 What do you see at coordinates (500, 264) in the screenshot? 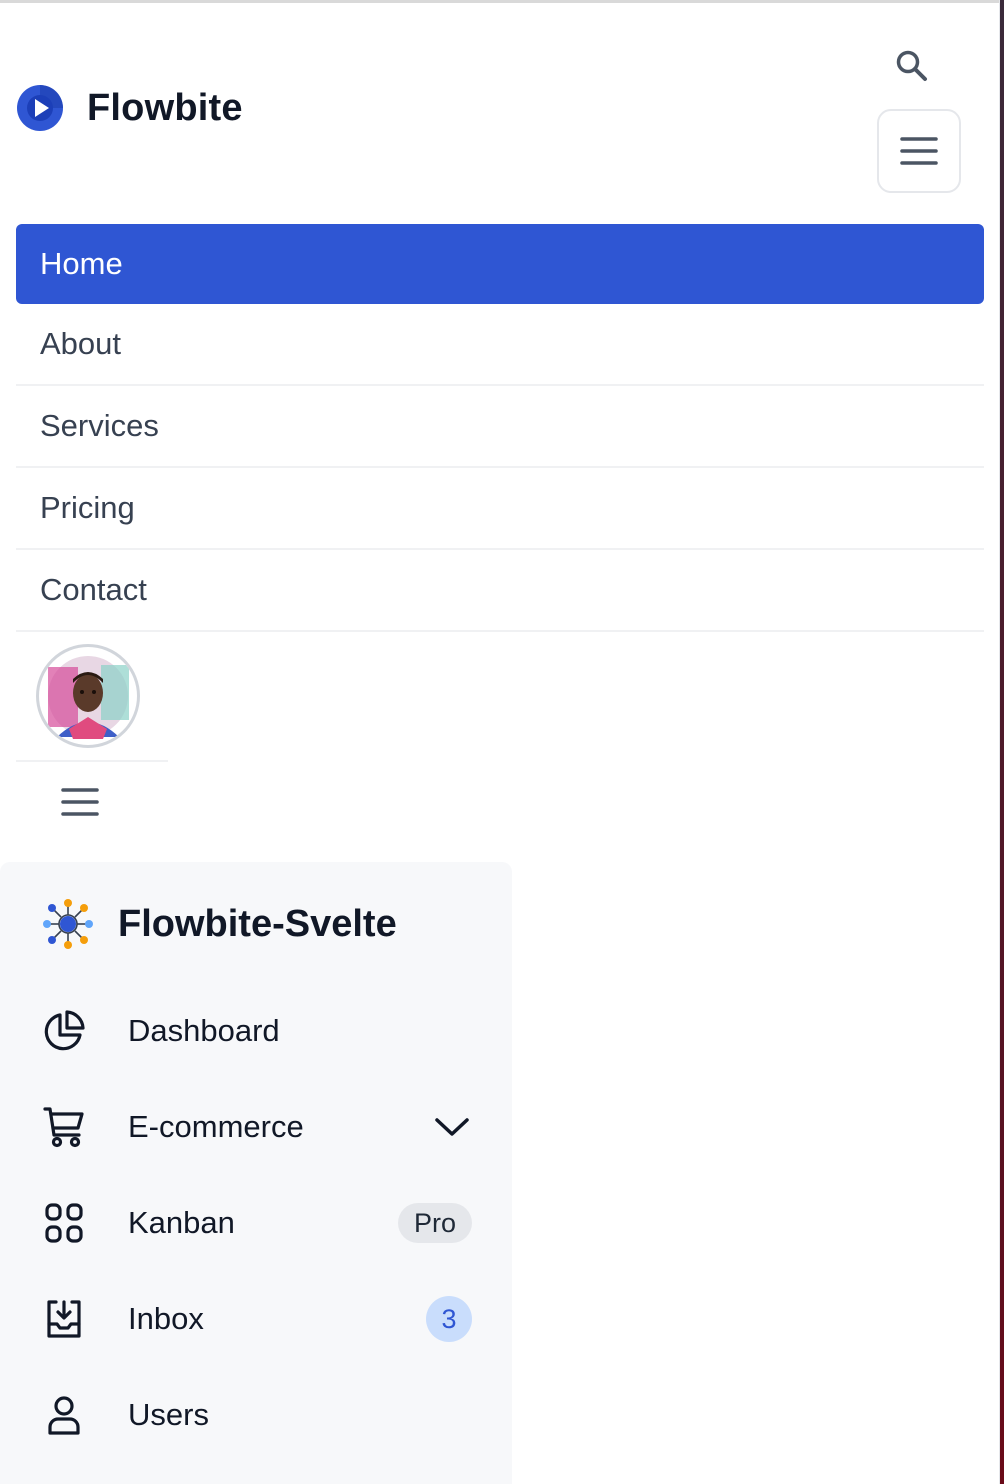
I see `nav-link-home: Home` at bounding box center [500, 264].